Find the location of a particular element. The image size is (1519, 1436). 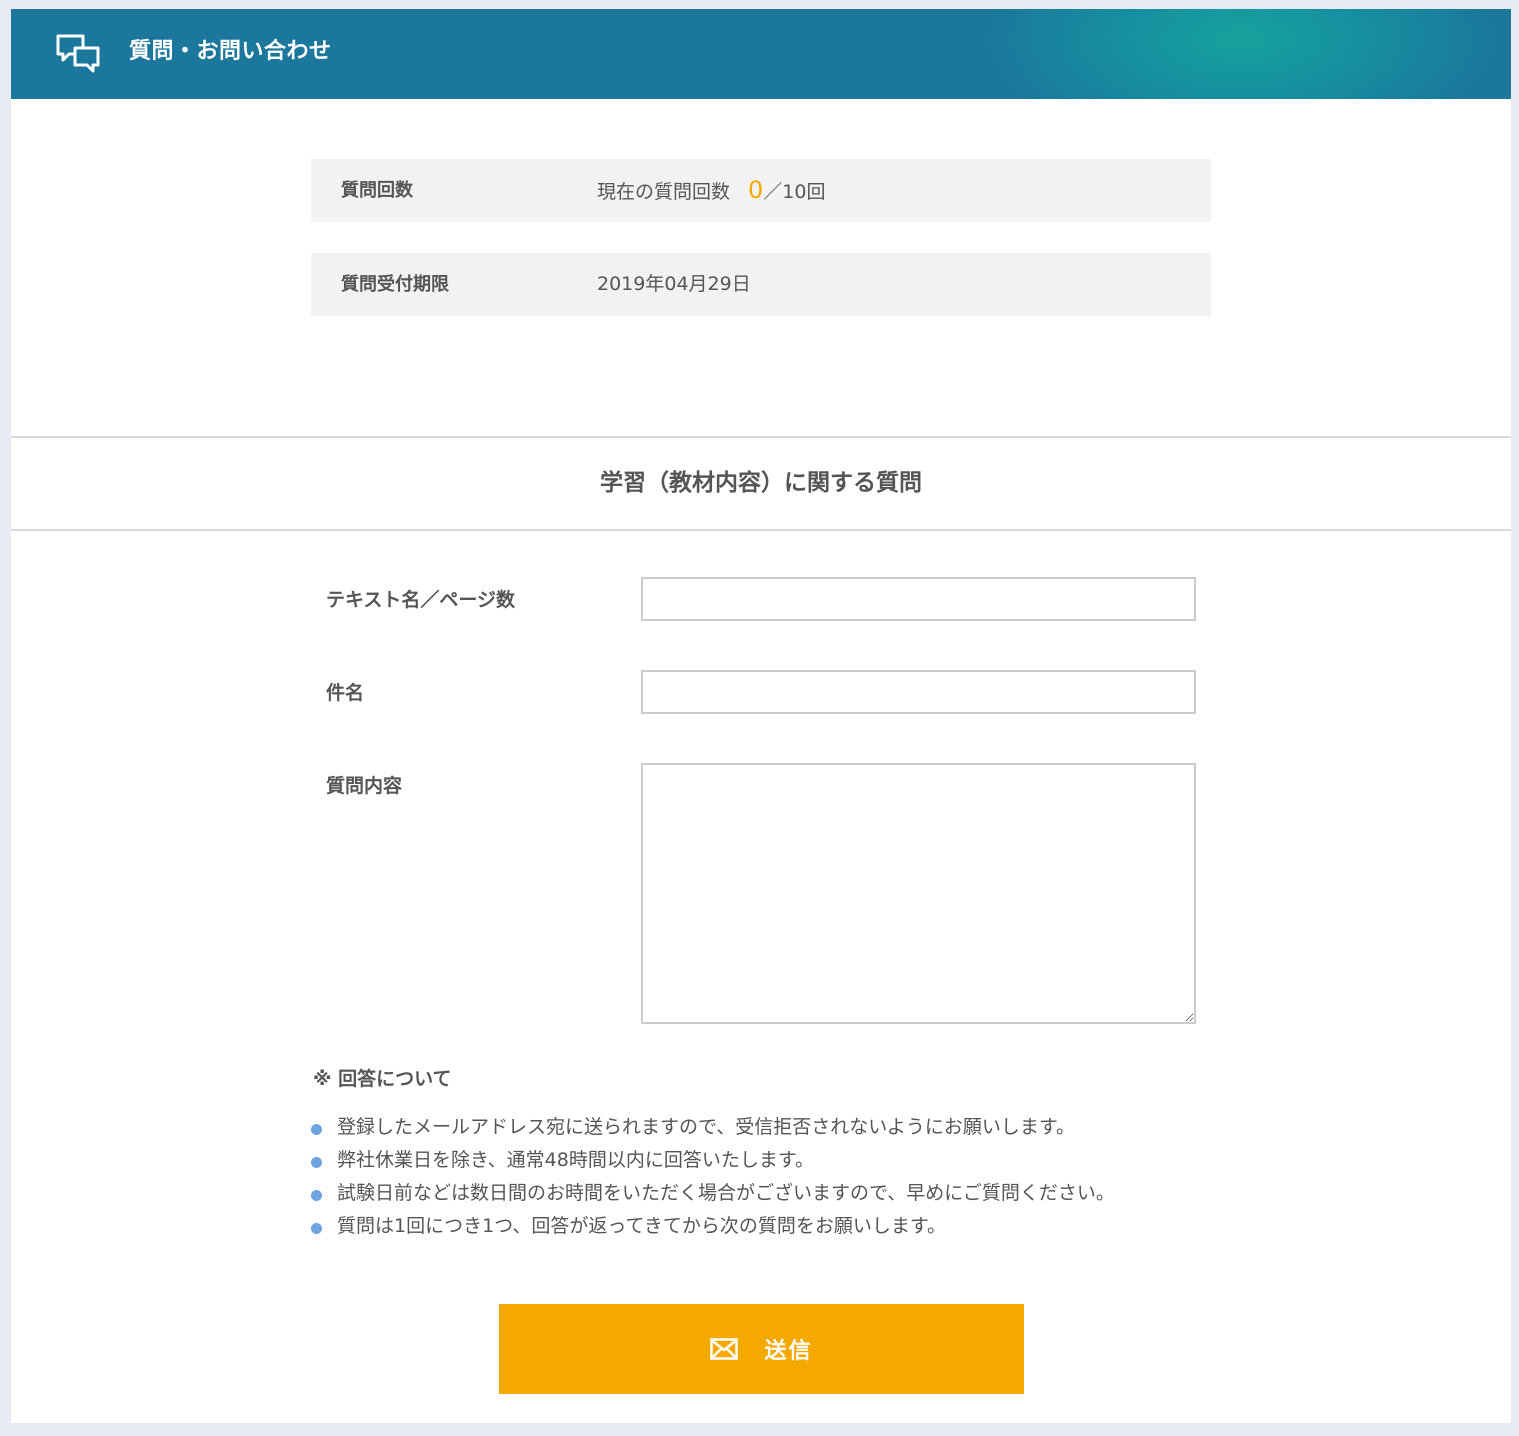

notes-title: ※ 回答について is located at coordinates (382, 1079).